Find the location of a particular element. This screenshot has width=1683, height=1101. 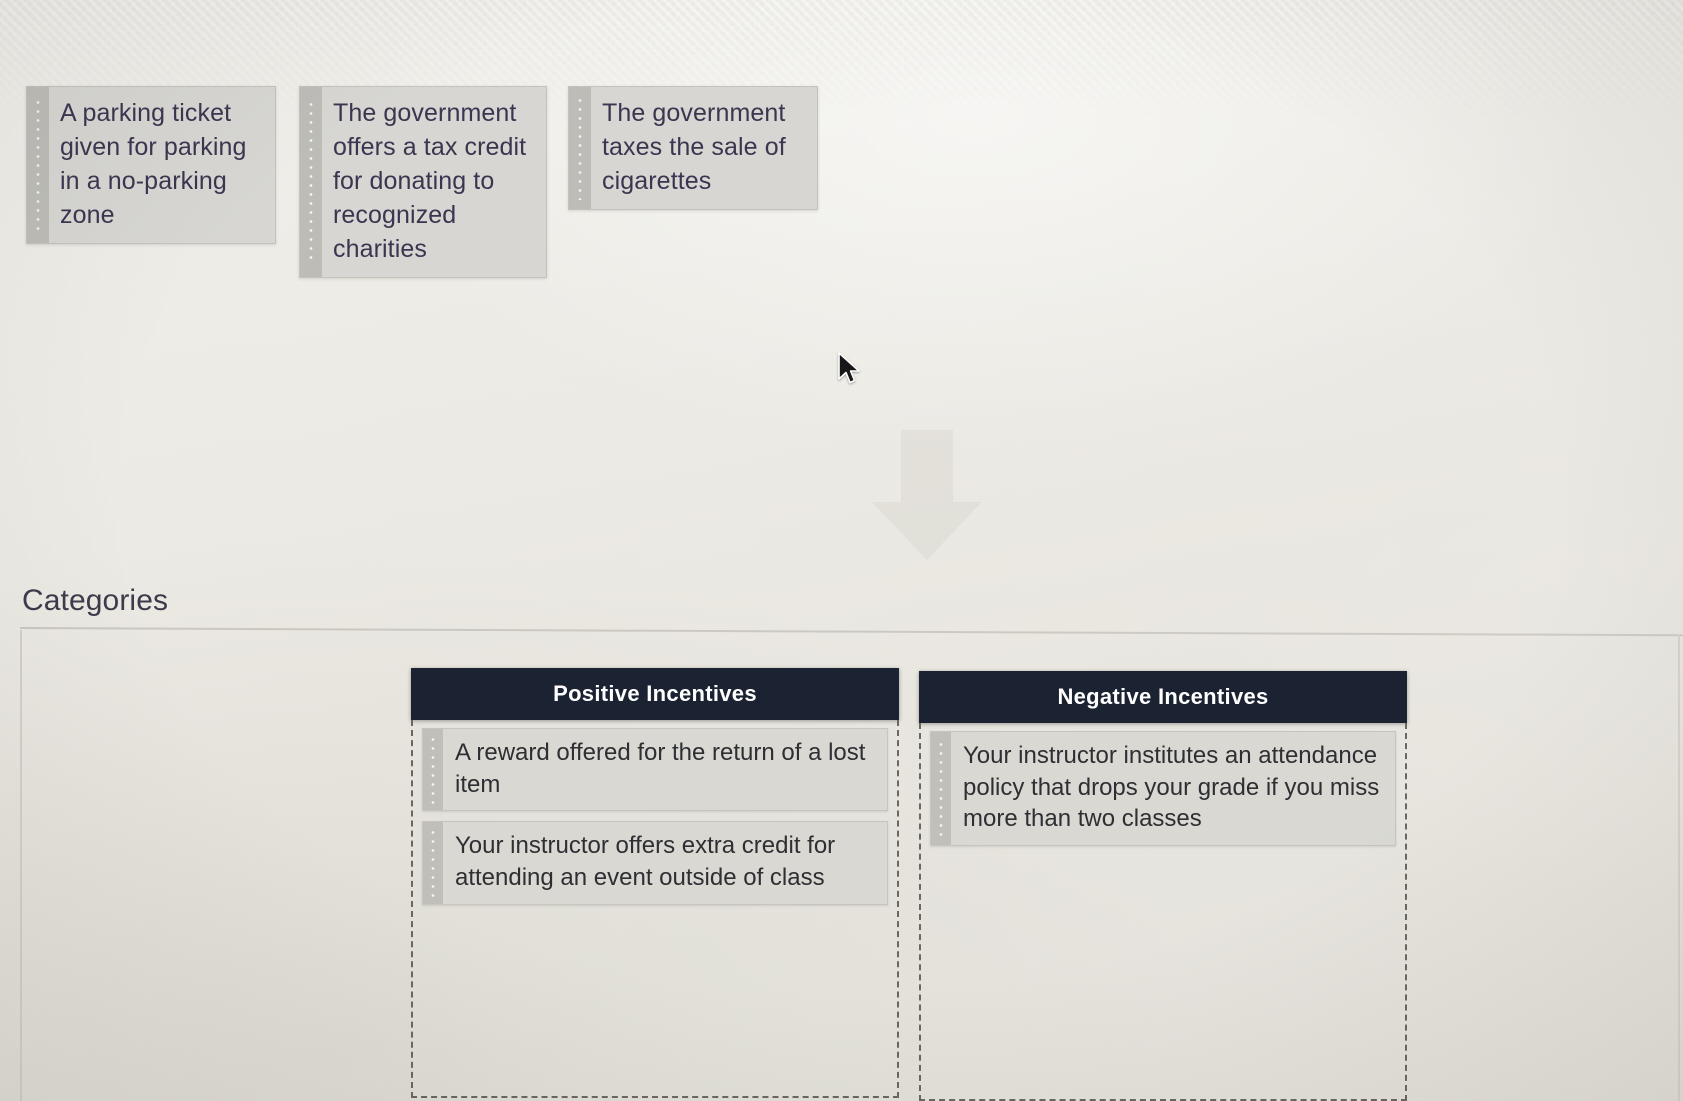

categories-panel-right-edge is located at coordinates (1679, 867).